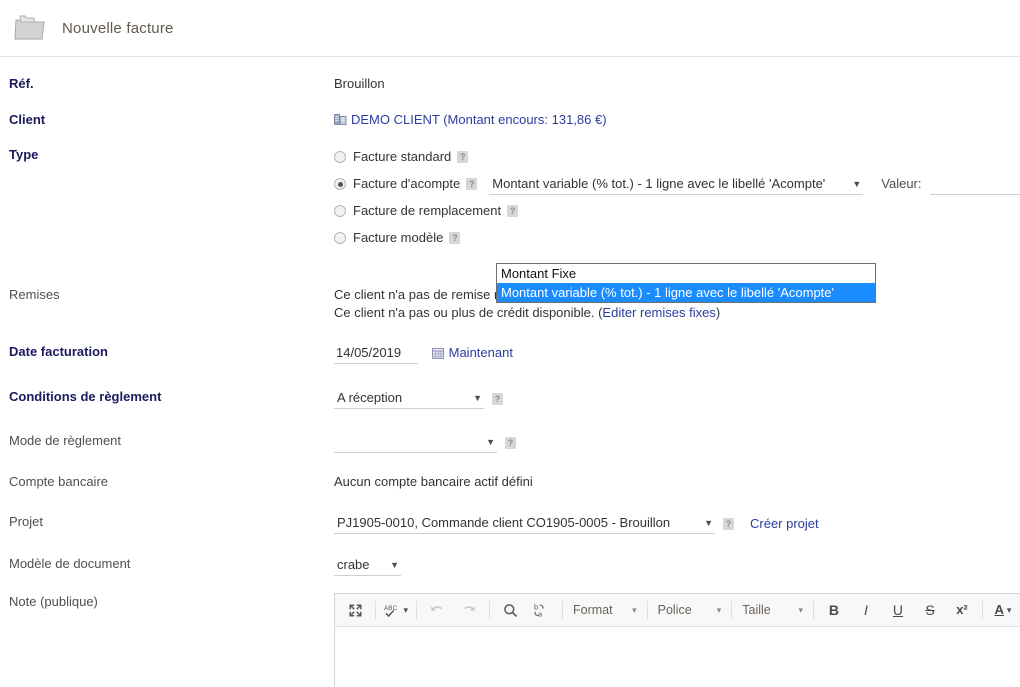  I want to click on bold-button: B, so click(834, 610).